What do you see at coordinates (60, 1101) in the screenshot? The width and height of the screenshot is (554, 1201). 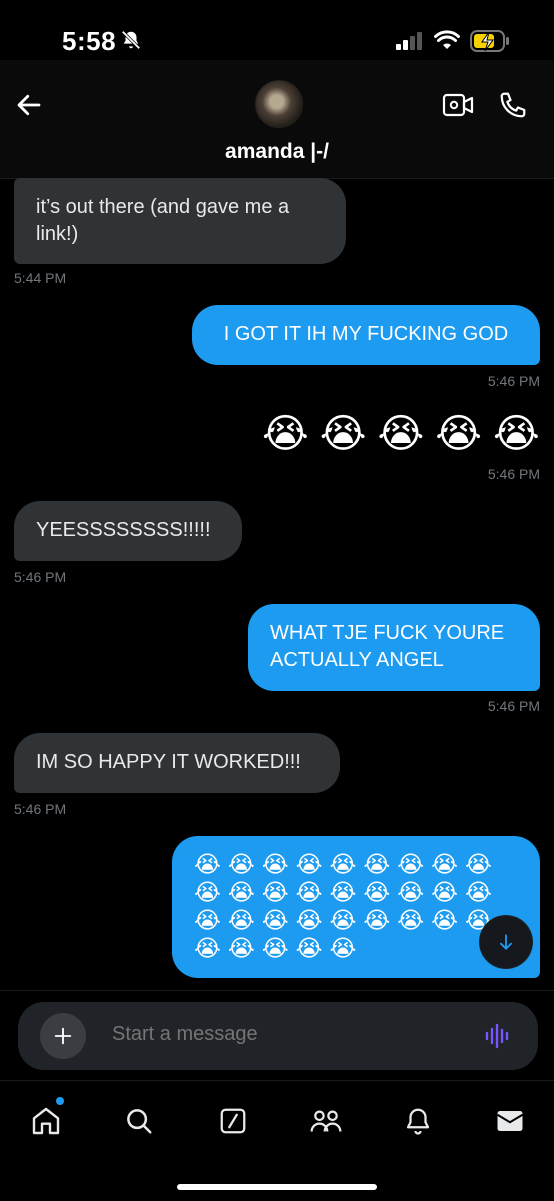 I see `notification-dot` at bounding box center [60, 1101].